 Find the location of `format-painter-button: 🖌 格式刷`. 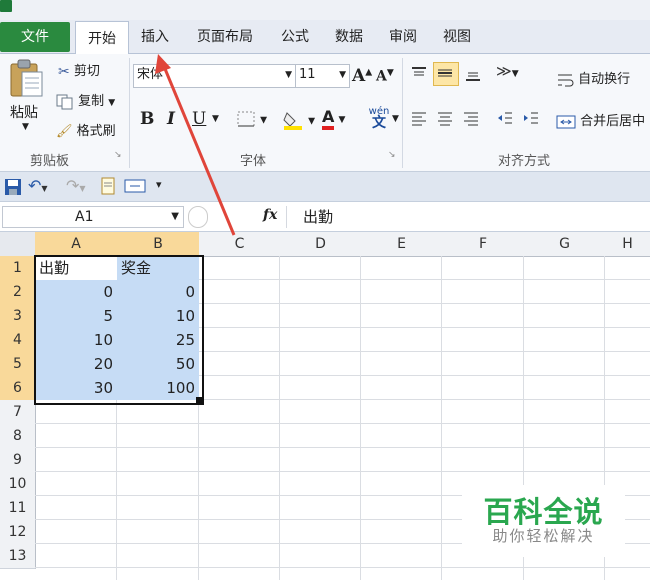

format-painter-button: 🖌 格式刷 is located at coordinates (86, 129).